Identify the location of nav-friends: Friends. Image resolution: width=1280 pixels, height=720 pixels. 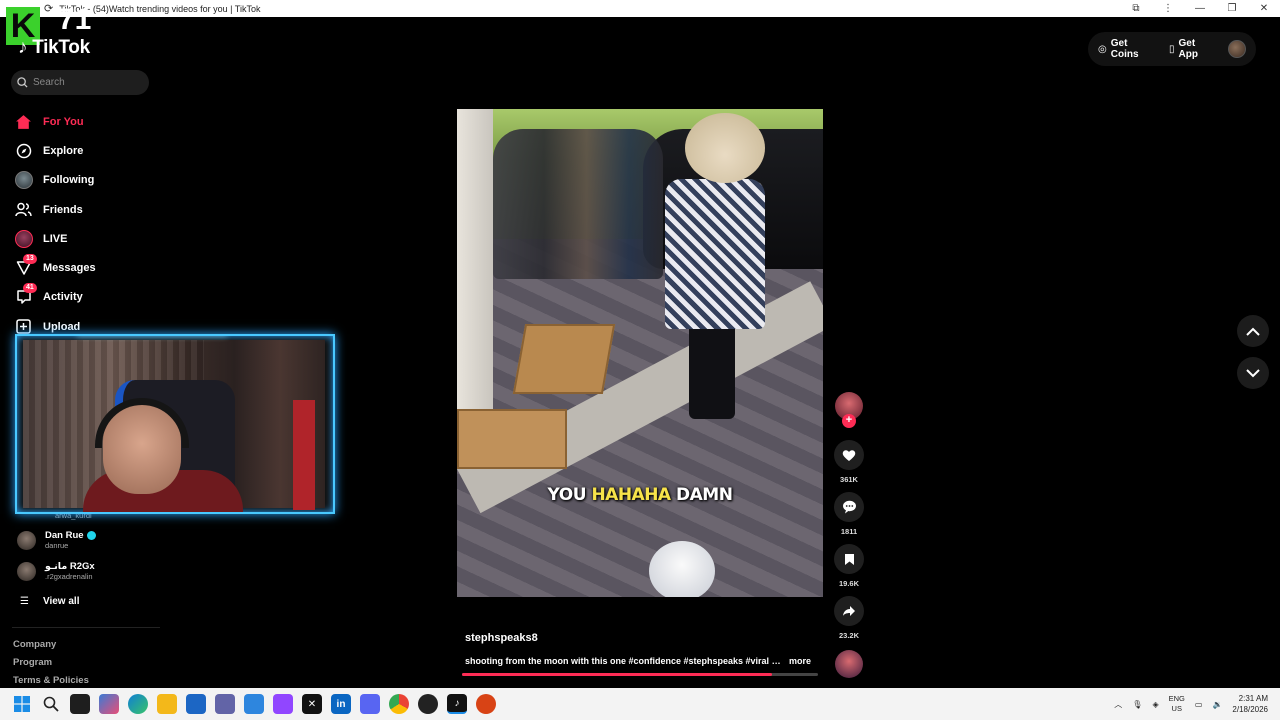
(89, 209).